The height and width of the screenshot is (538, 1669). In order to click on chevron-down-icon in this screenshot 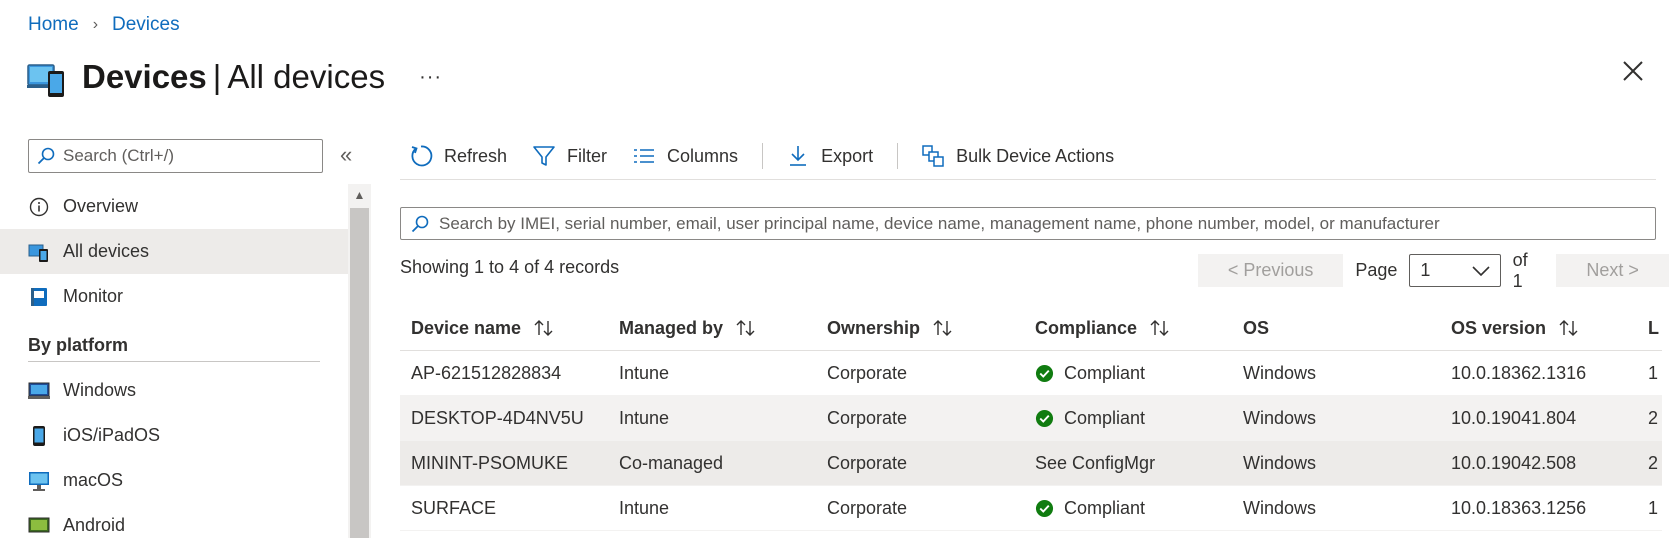, I will do `click(1481, 270)`.